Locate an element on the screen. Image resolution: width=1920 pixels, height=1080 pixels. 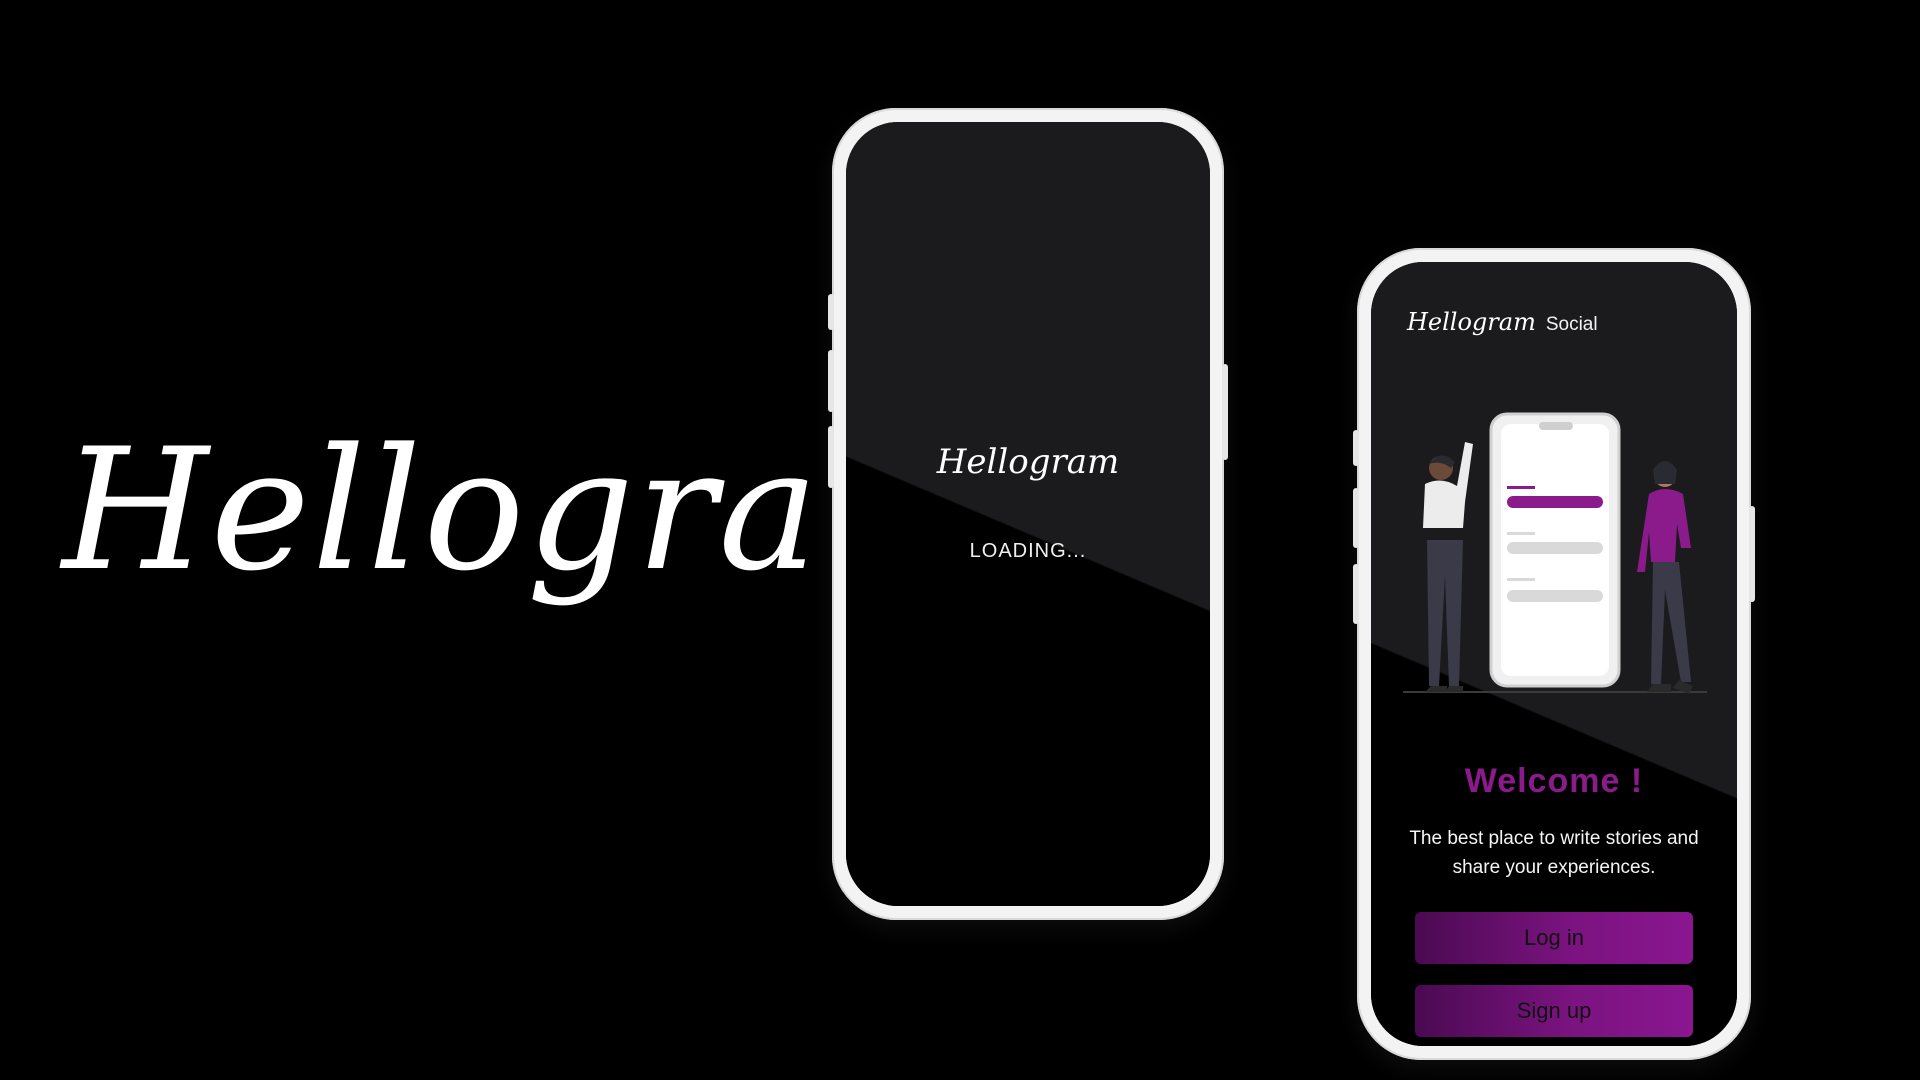
login-button: Log in is located at coordinates (1554, 938).